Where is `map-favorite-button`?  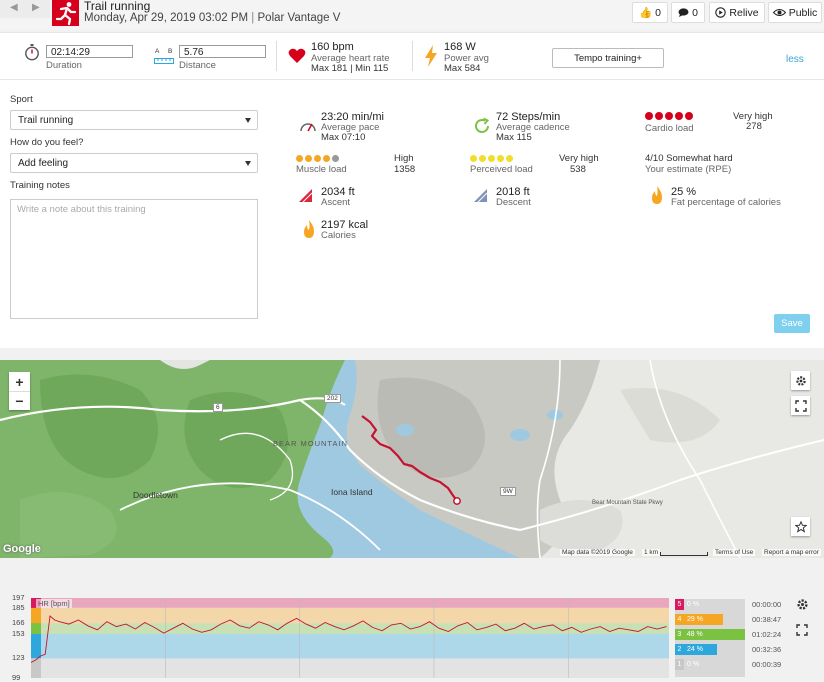 map-favorite-button is located at coordinates (800, 526).